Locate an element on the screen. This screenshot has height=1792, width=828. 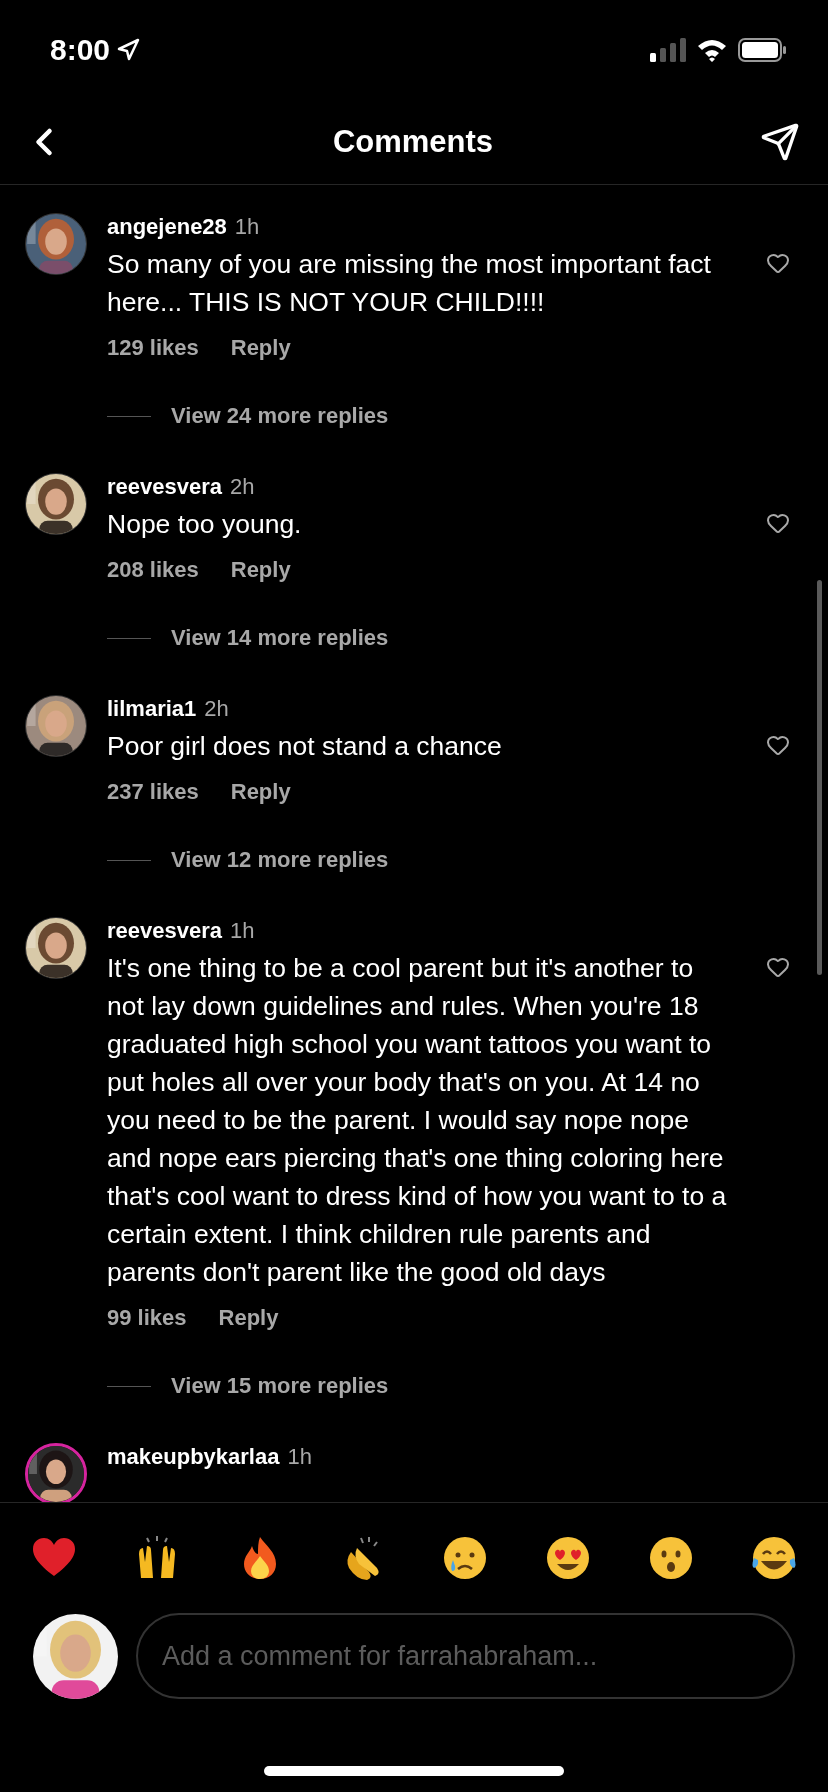
comment-text: It's one thing to be a cool parent but it's another to not lay down guidelines and rules. When you're 18 graduated high school you want tattoos you want to put holes all over your body that's on you. At 14 no you need to be the parent. I would say nope nope and nope ears piercing that's one thing coloring here that's cool want to dress kind of how you want to to a certain extent. I think children rule parents and parents don't parent like the good old days is located at coordinates (417, 1120).